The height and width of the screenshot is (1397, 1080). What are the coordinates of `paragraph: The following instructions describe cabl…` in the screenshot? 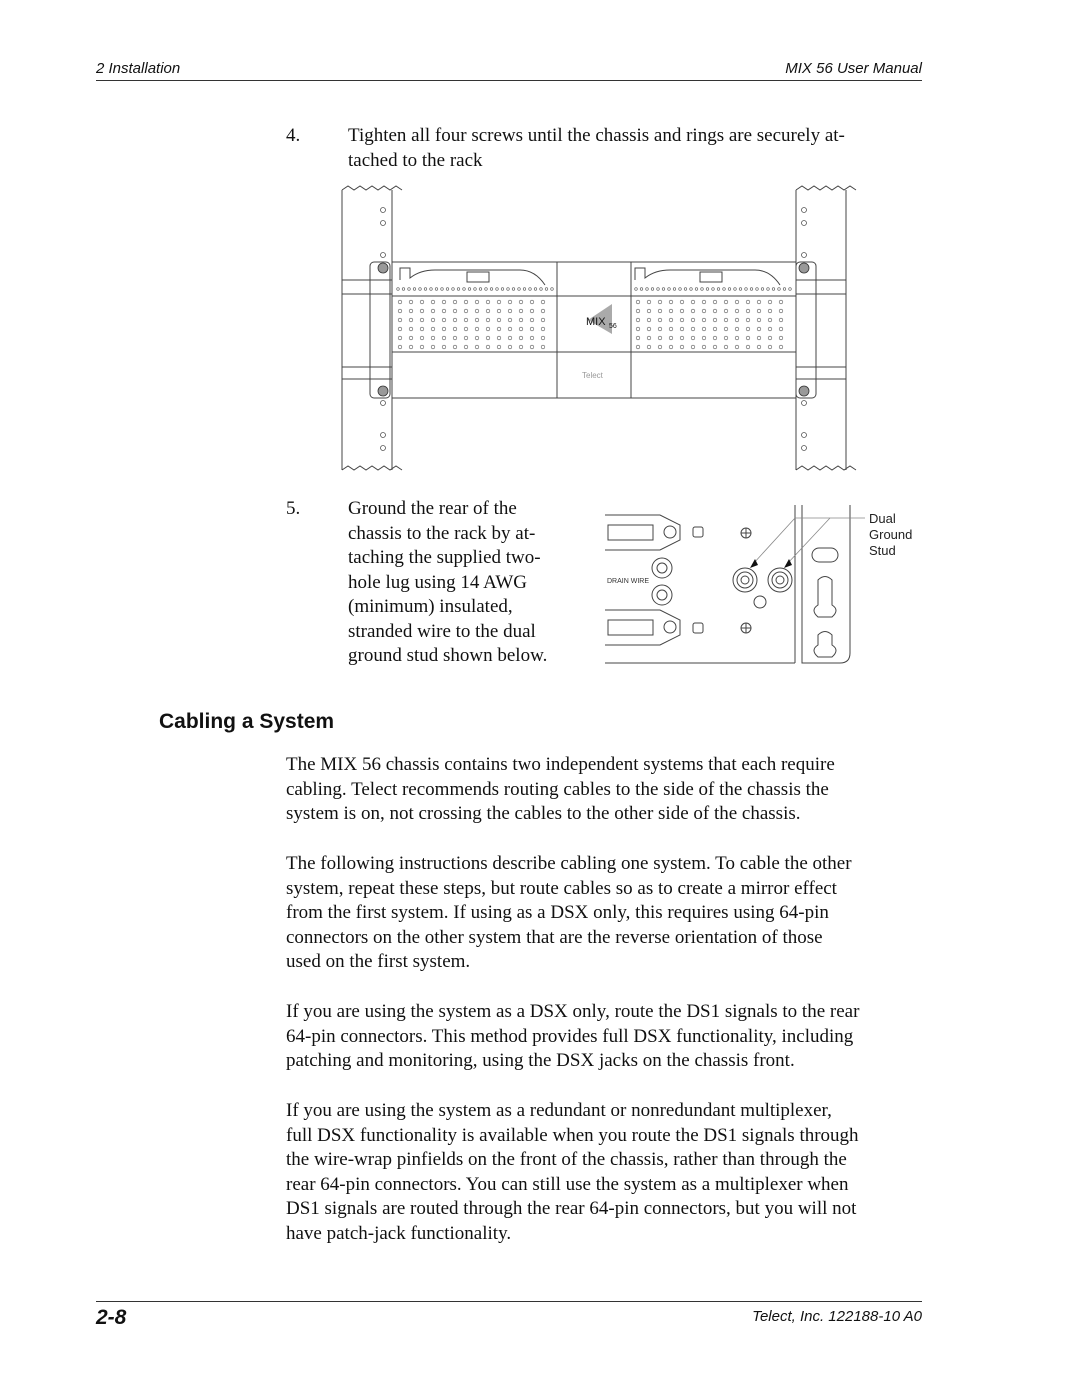 It's located at (604, 913).